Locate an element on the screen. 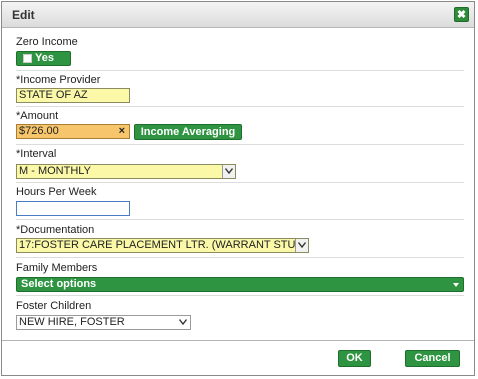 The height and width of the screenshot is (379, 478). foster-children-label: Foster Children is located at coordinates (54, 306).